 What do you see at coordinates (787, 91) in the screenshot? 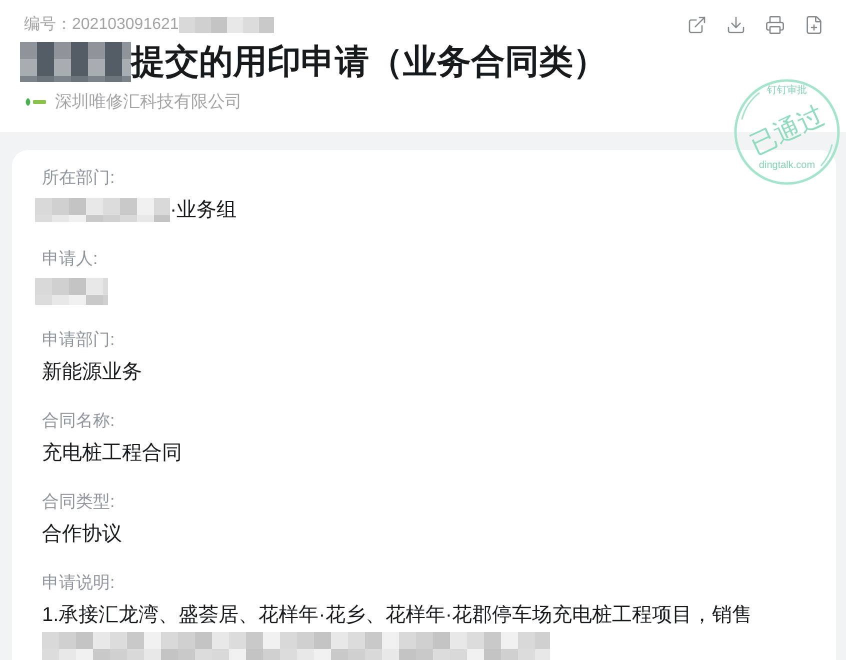
I see `stamp-caption: 钉钉审批` at bounding box center [787, 91].